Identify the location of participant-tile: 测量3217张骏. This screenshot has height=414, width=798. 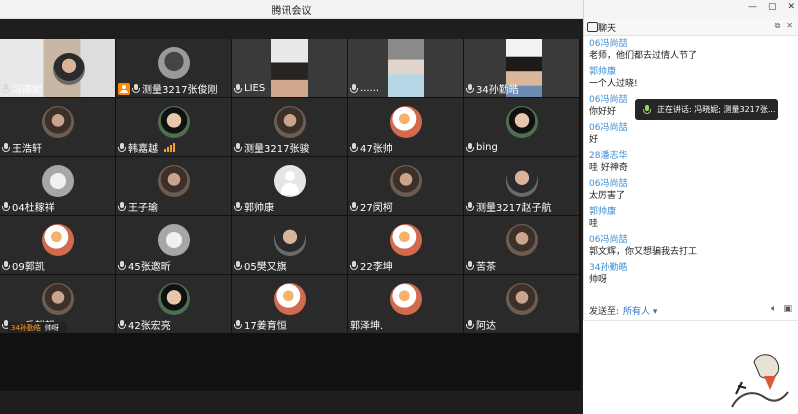
(289, 127).